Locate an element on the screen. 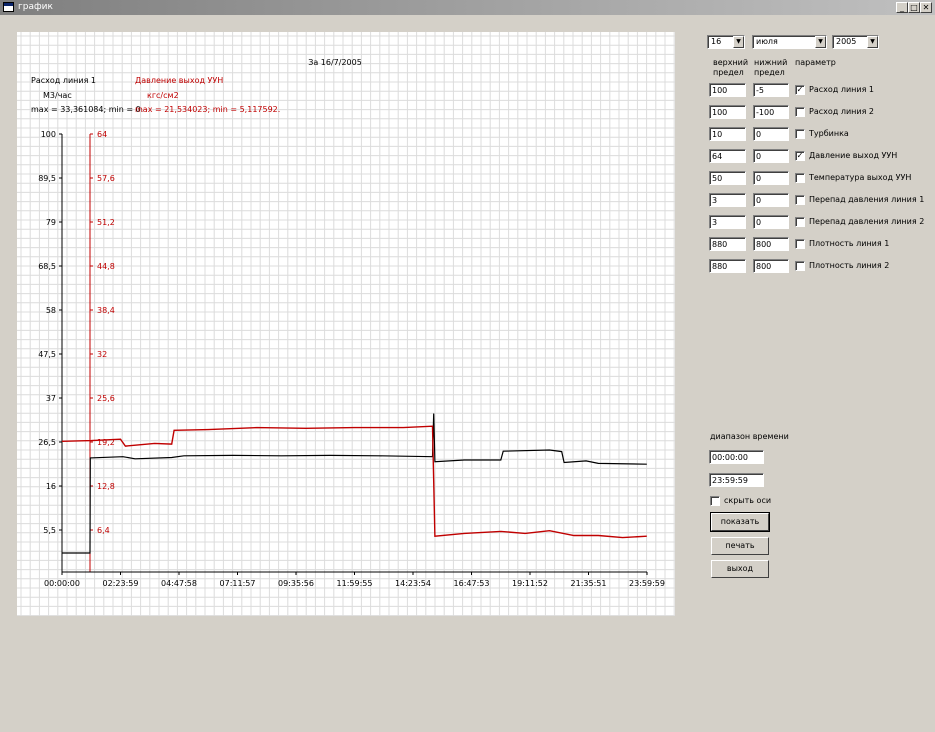 The height and width of the screenshot is (732, 935). y-tick-label-left: 58 is located at coordinates (51, 310).